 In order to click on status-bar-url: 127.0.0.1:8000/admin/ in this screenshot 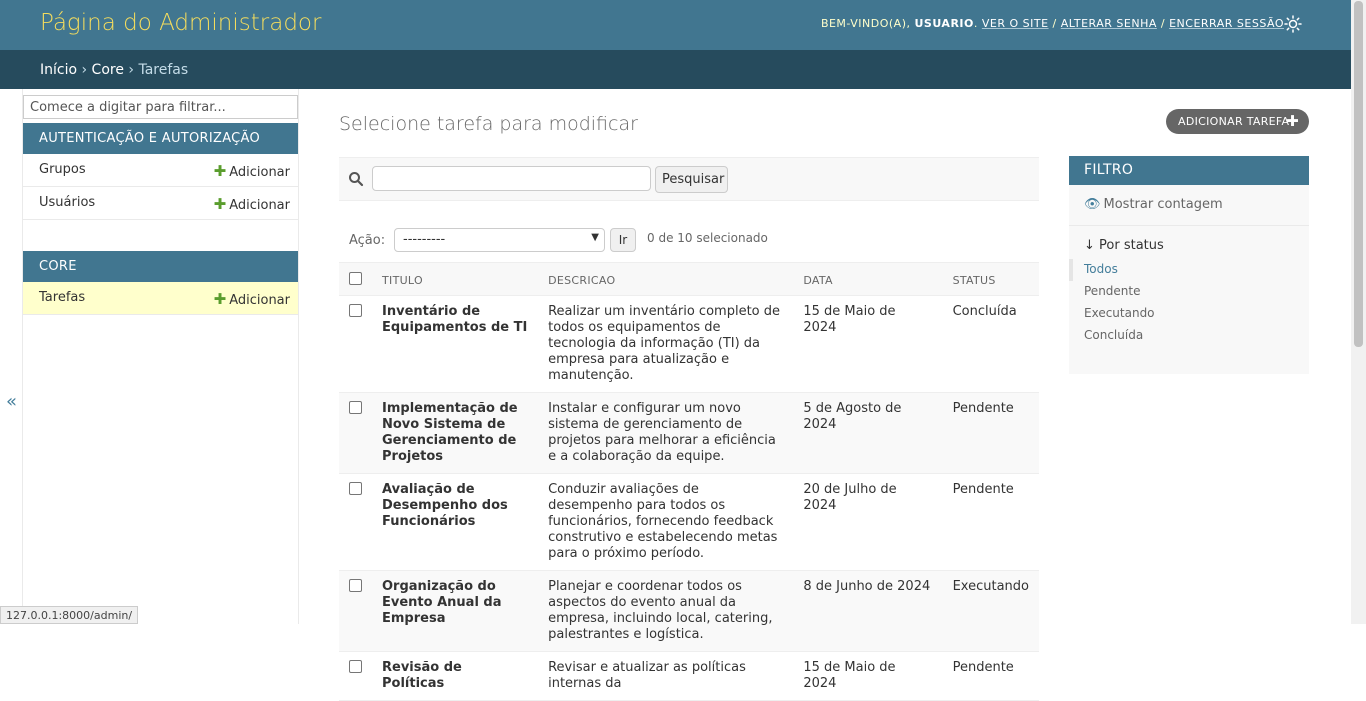, I will do `click(69, 615)`.